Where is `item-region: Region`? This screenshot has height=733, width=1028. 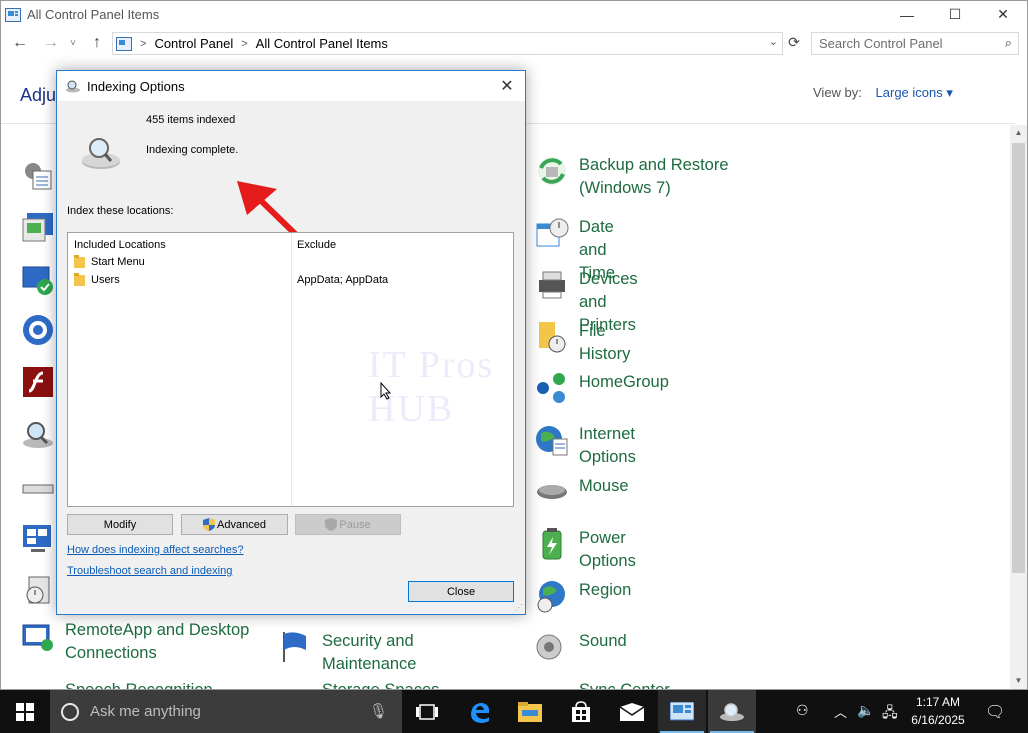
item-region: Region is located at coordinates (583, 596).